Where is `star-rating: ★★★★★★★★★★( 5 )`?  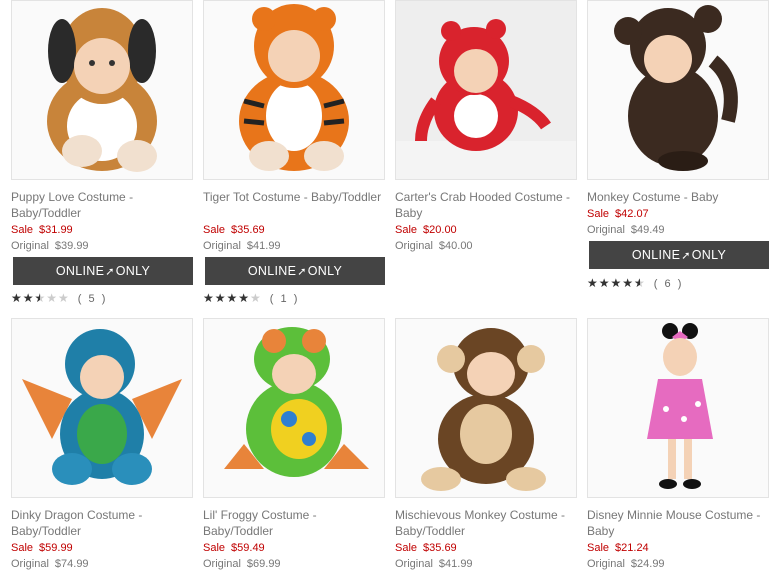
star-rating: ★★★★★★★★★★( 5 ) is located at coordinates (59, 298).